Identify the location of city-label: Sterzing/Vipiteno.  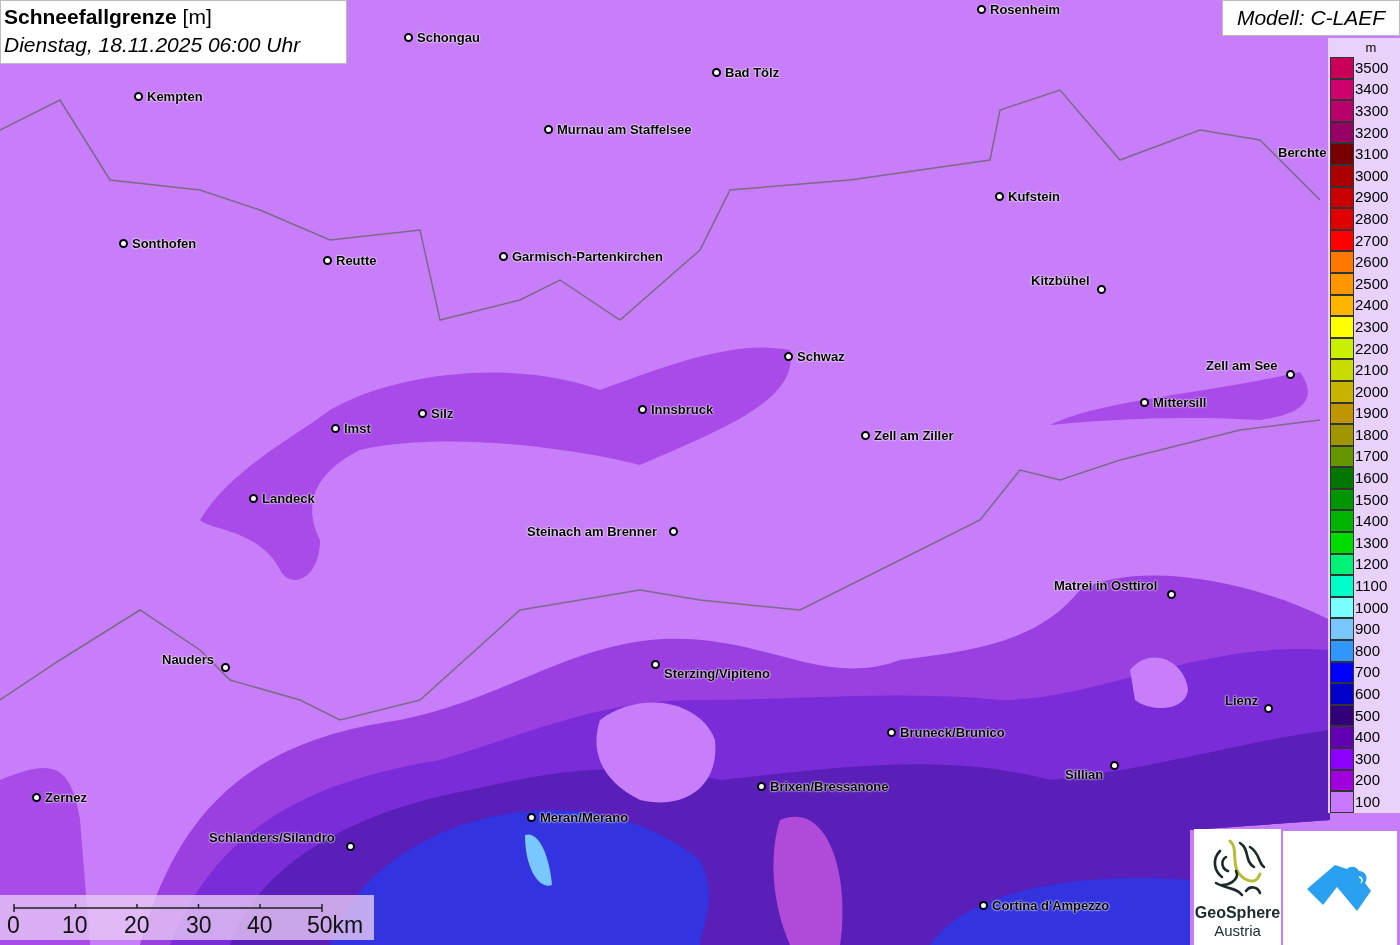
(717, 673).